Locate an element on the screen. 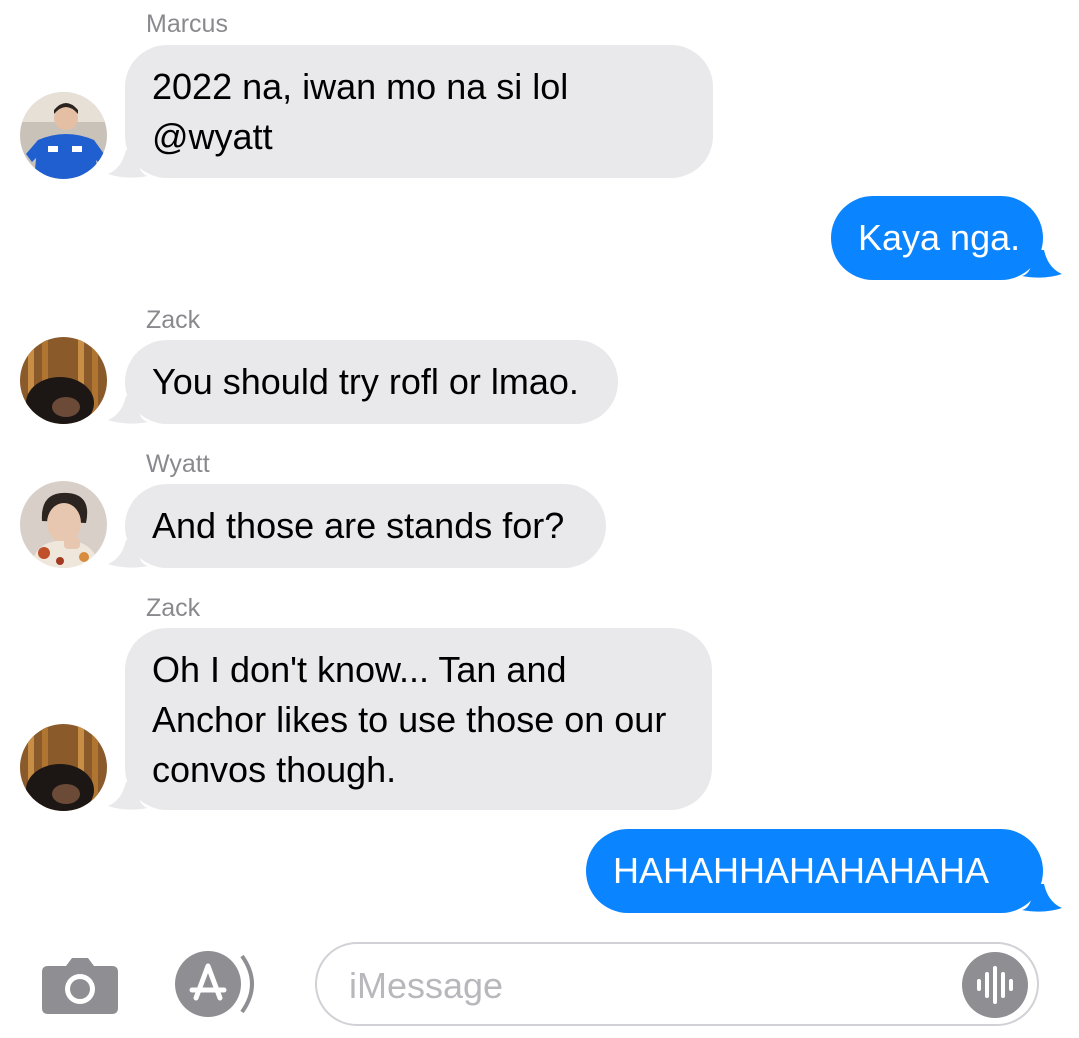 The height and width of the screenshot is (1038, 1079). message-input is located at coordinates (649, 986).